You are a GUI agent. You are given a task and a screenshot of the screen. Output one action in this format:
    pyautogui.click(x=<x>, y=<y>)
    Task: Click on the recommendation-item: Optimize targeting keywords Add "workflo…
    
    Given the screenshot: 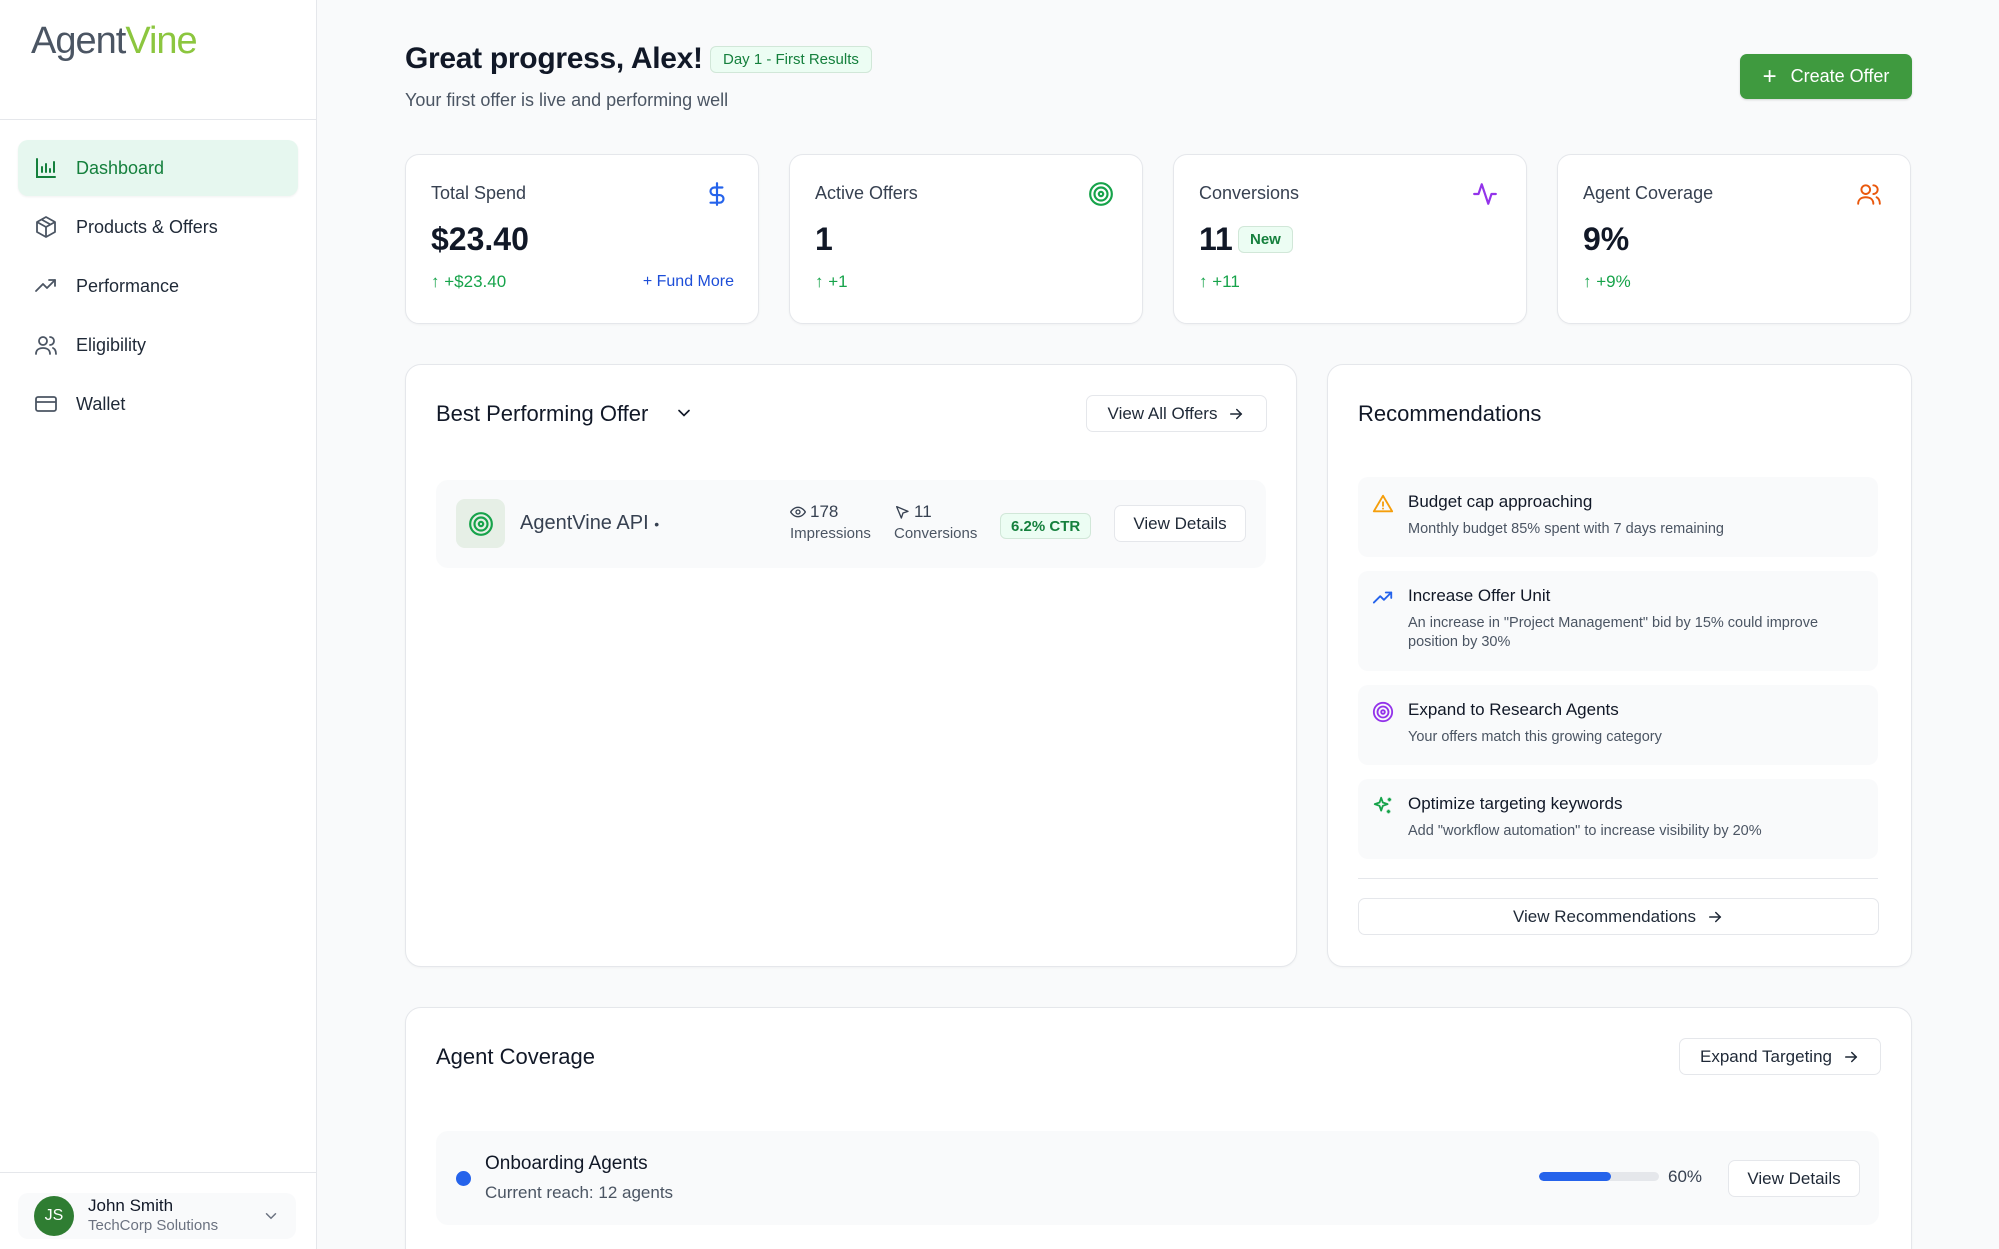 What is the action you would take?
    pyautogui.click(x=1618, y=819)
    